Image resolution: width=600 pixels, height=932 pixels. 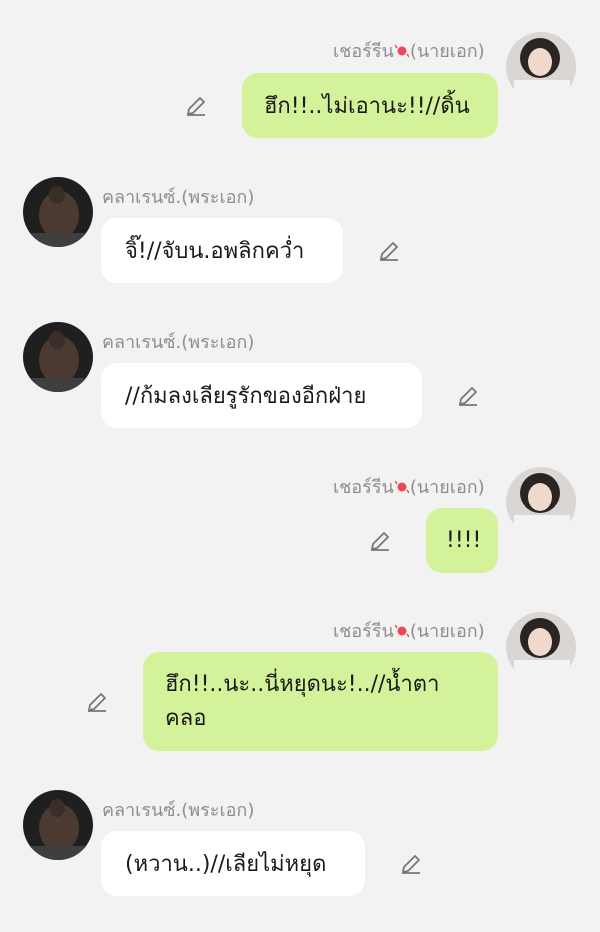 I want to click on message-text: //ก้มลงเลียรูรักของอีกฝ่าย, so click(x=246, y=396).